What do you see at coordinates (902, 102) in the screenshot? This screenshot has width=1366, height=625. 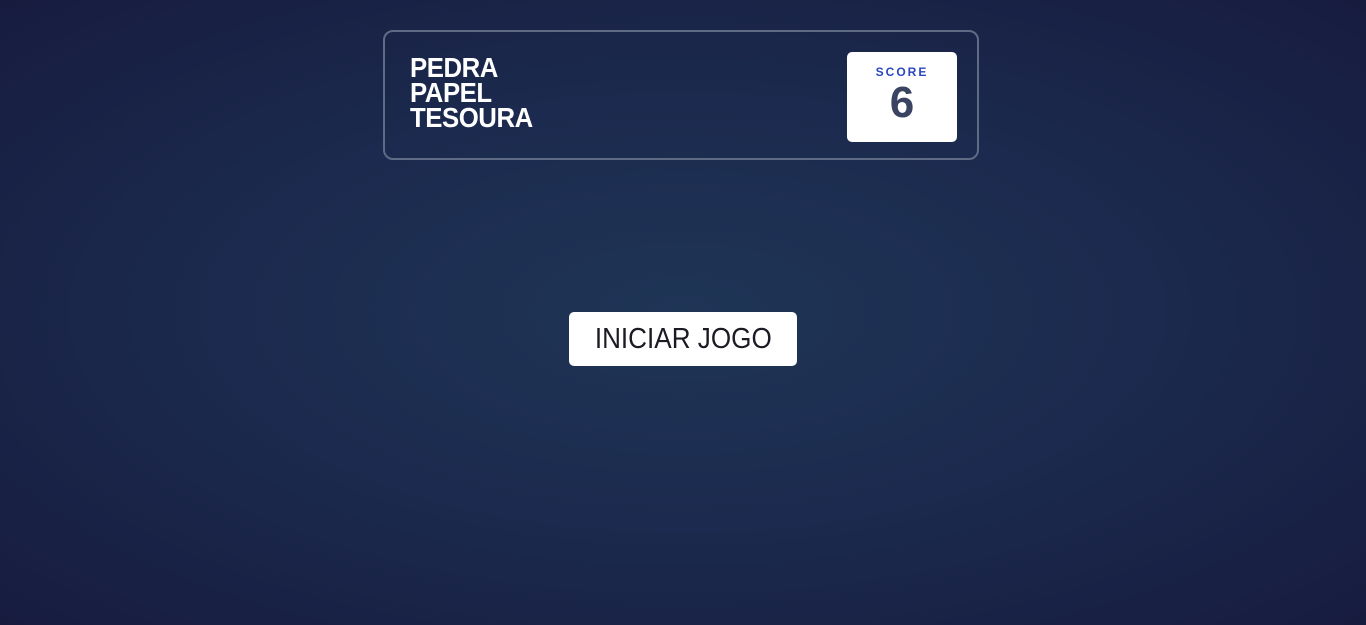 I see `score-value: 6` at bounding box center [902, 102].